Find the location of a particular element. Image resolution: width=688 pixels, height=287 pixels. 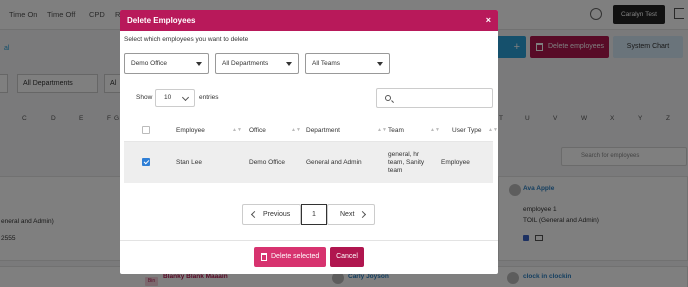

cell-department: General and Admin is located at coordinates (334, 162).